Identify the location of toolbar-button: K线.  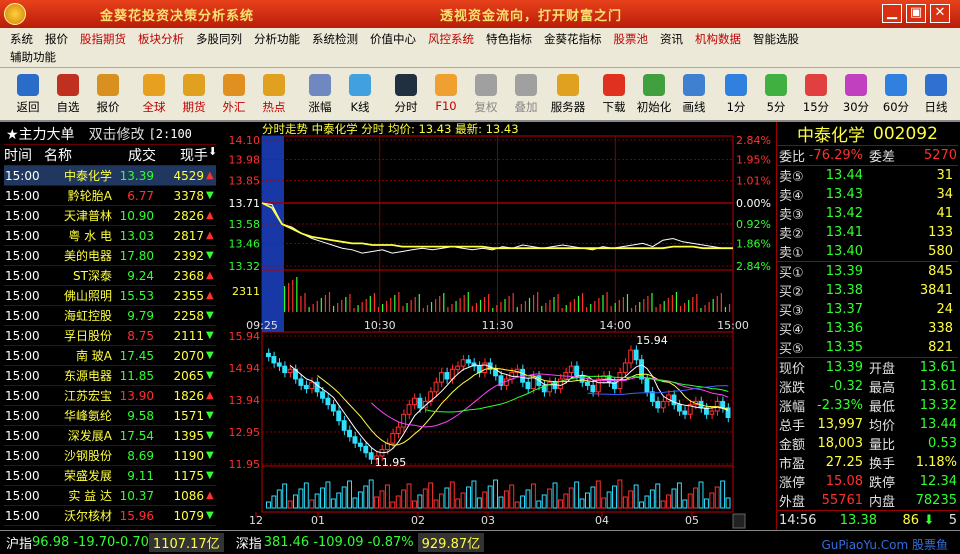
(360, 96).